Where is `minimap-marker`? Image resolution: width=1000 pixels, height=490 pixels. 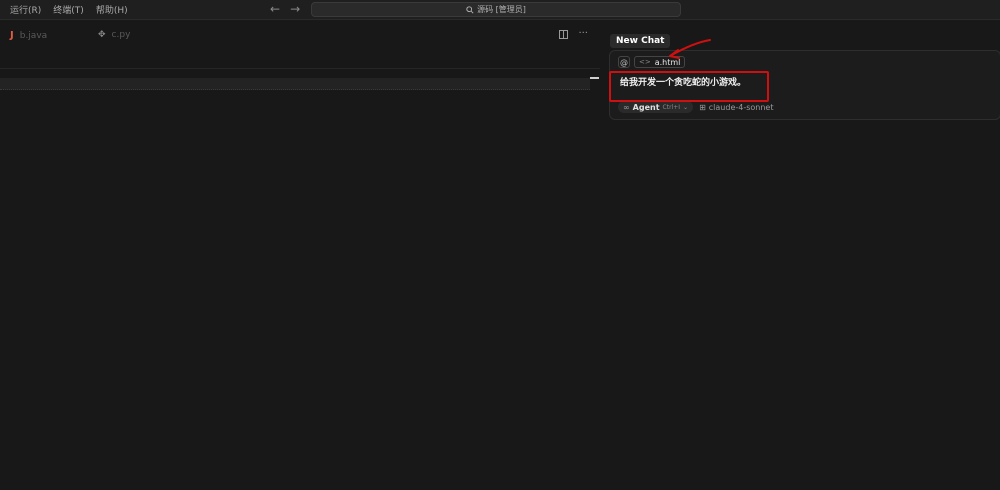 minimap-marker is located at coordinates (594, 78).